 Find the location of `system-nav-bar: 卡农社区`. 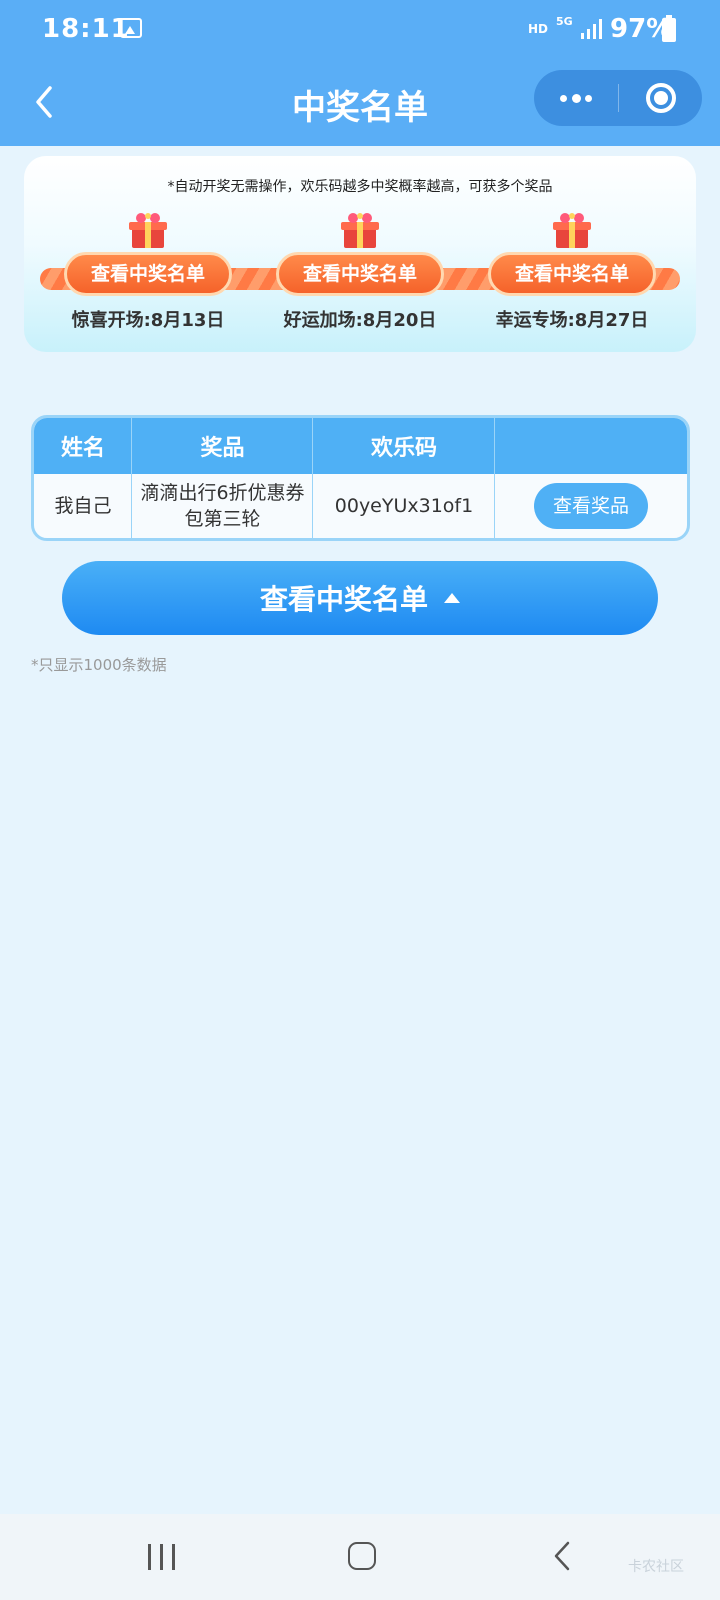

system-nav-bar: 卡农社区 is located at coordinates (360, 1557).